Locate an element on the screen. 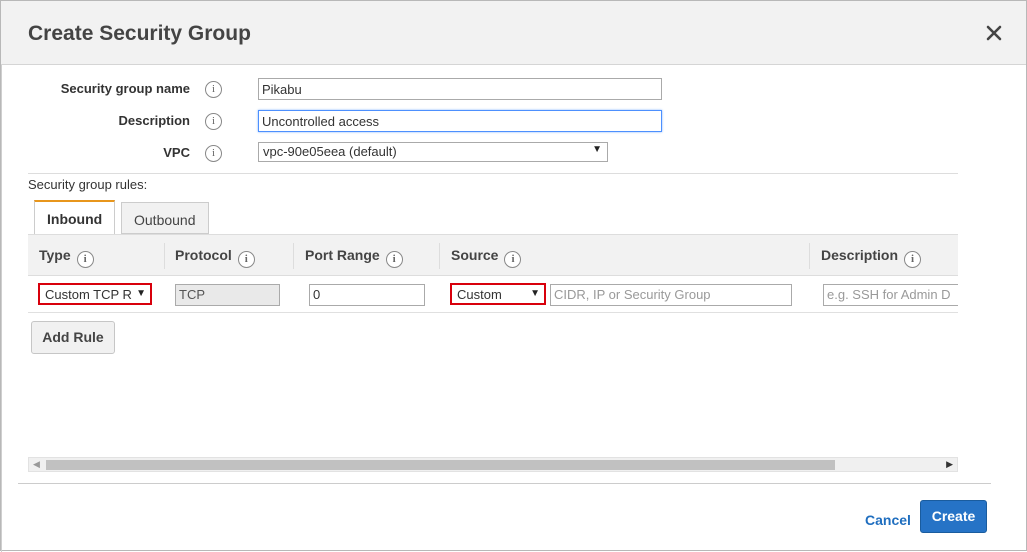 The image size is (1027, 552). create-button: Create is located at coordinates (953, 516).